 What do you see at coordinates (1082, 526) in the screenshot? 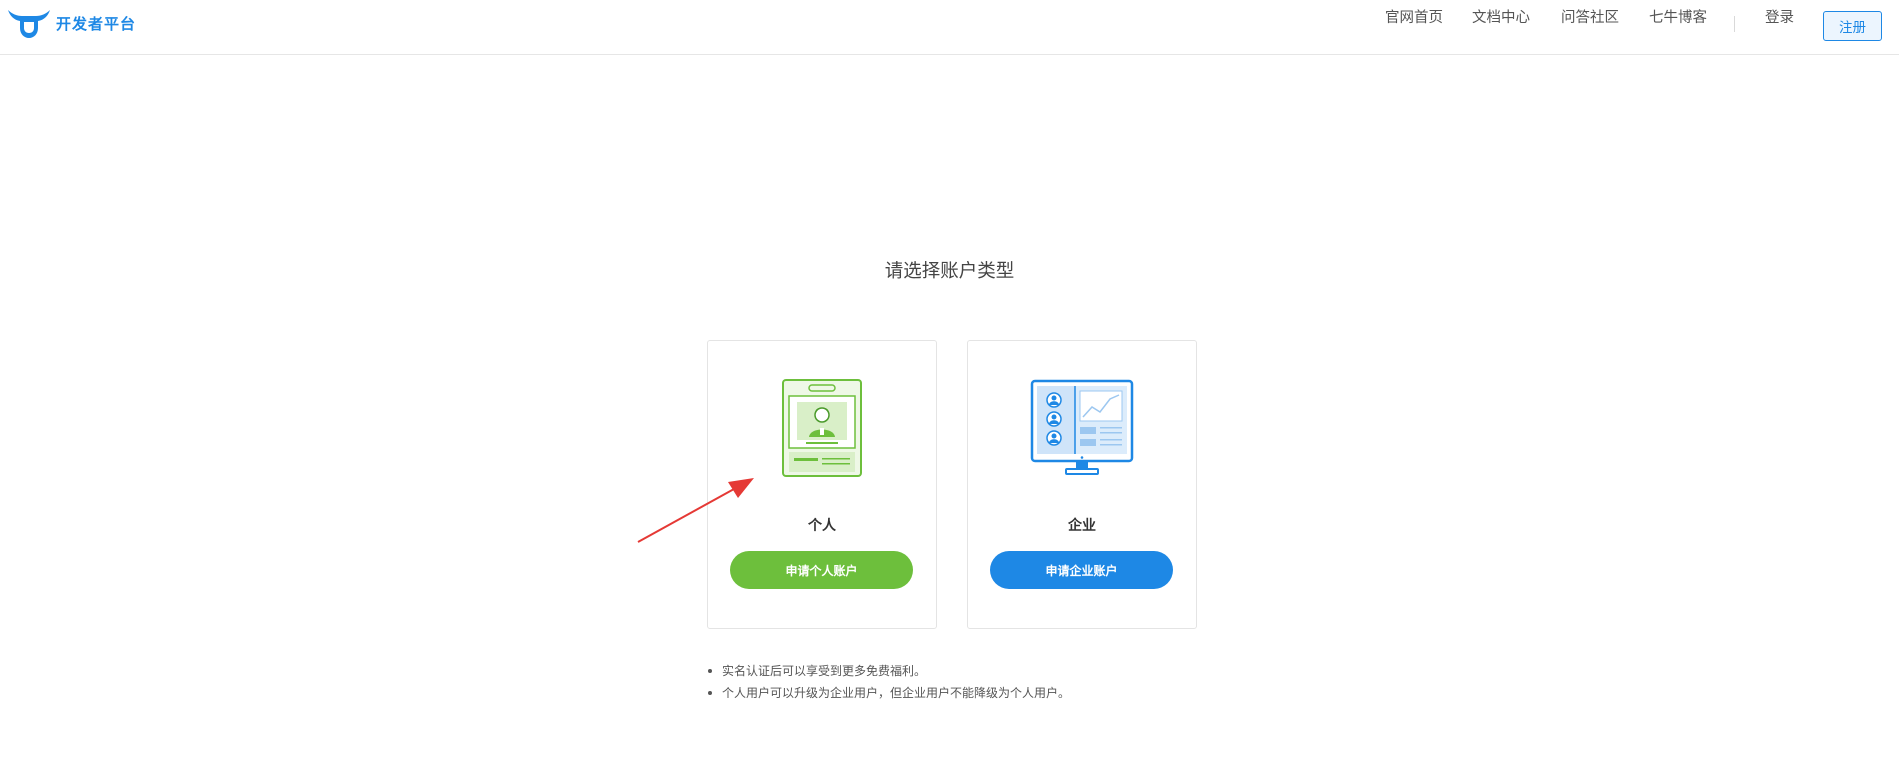
I see `enterprise-label: 企业` at bounding box center [1082, 526].